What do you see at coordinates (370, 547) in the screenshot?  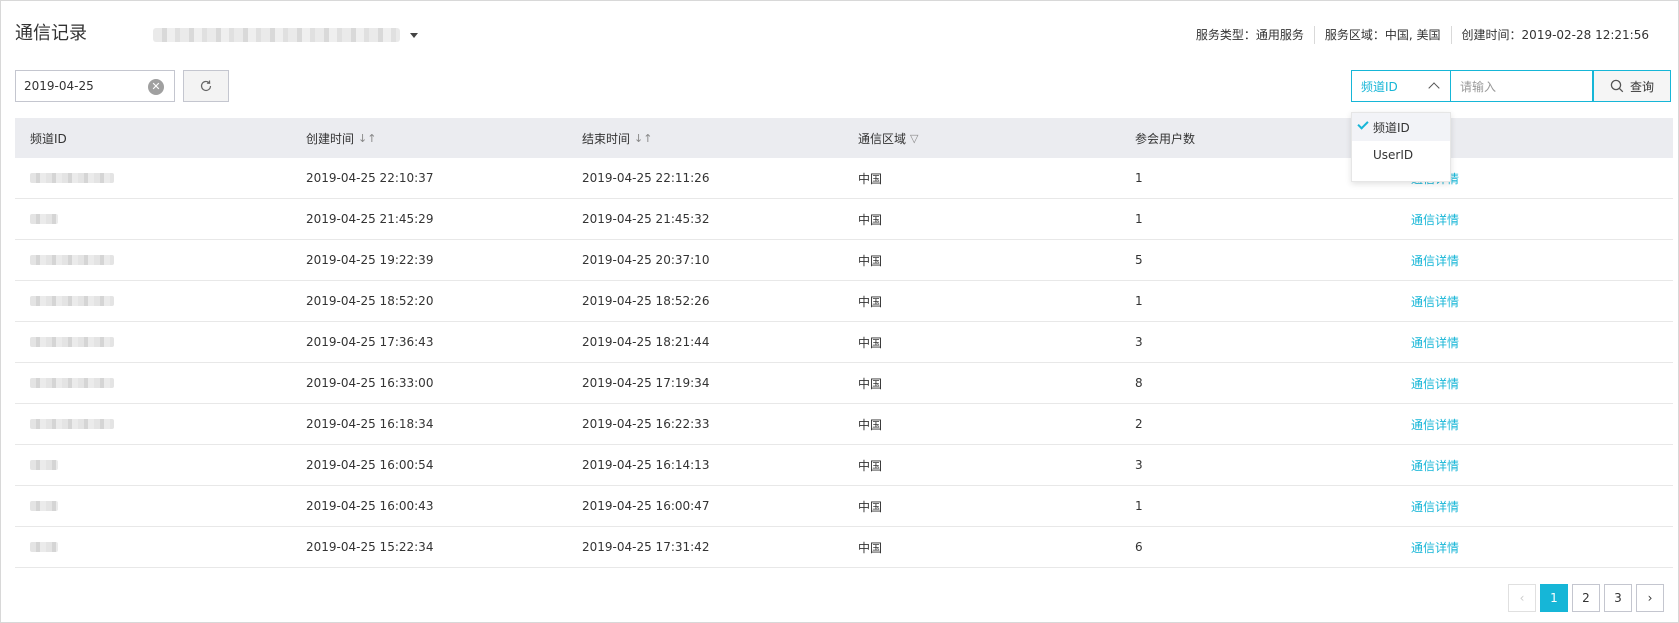 I see `create-time-cell: 2019-04-25 15:22:34` at bounding box center [370, 547].